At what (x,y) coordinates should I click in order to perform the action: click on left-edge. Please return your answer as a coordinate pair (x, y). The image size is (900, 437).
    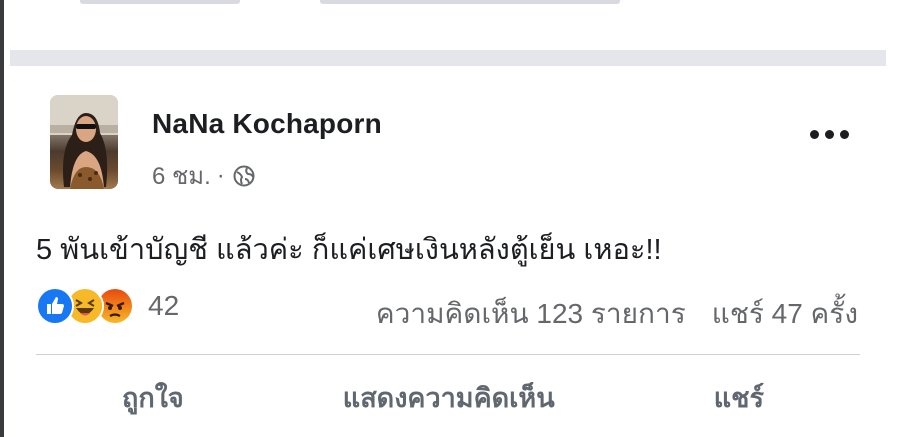
    Looking at the image, I should click on (2, 218).